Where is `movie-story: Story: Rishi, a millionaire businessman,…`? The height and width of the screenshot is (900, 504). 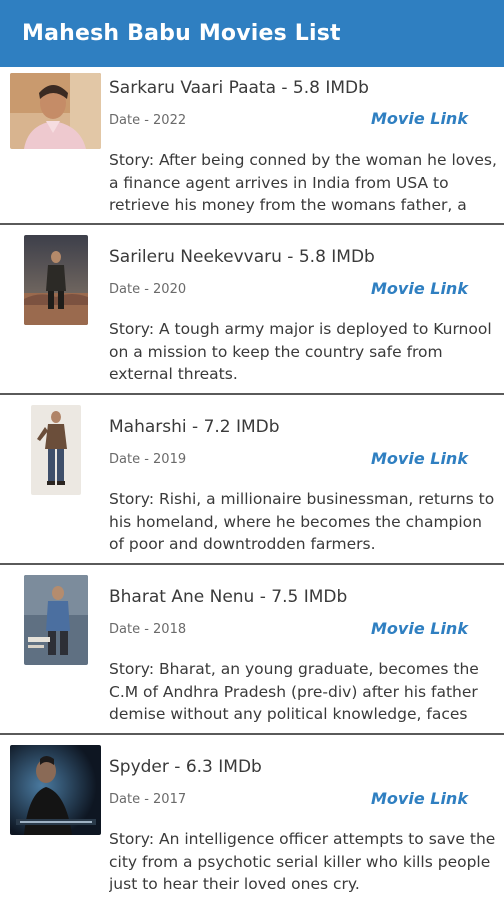
movie-story: Story: Rishi, a millionaire businessman,… is located at coordinates (302, 521).